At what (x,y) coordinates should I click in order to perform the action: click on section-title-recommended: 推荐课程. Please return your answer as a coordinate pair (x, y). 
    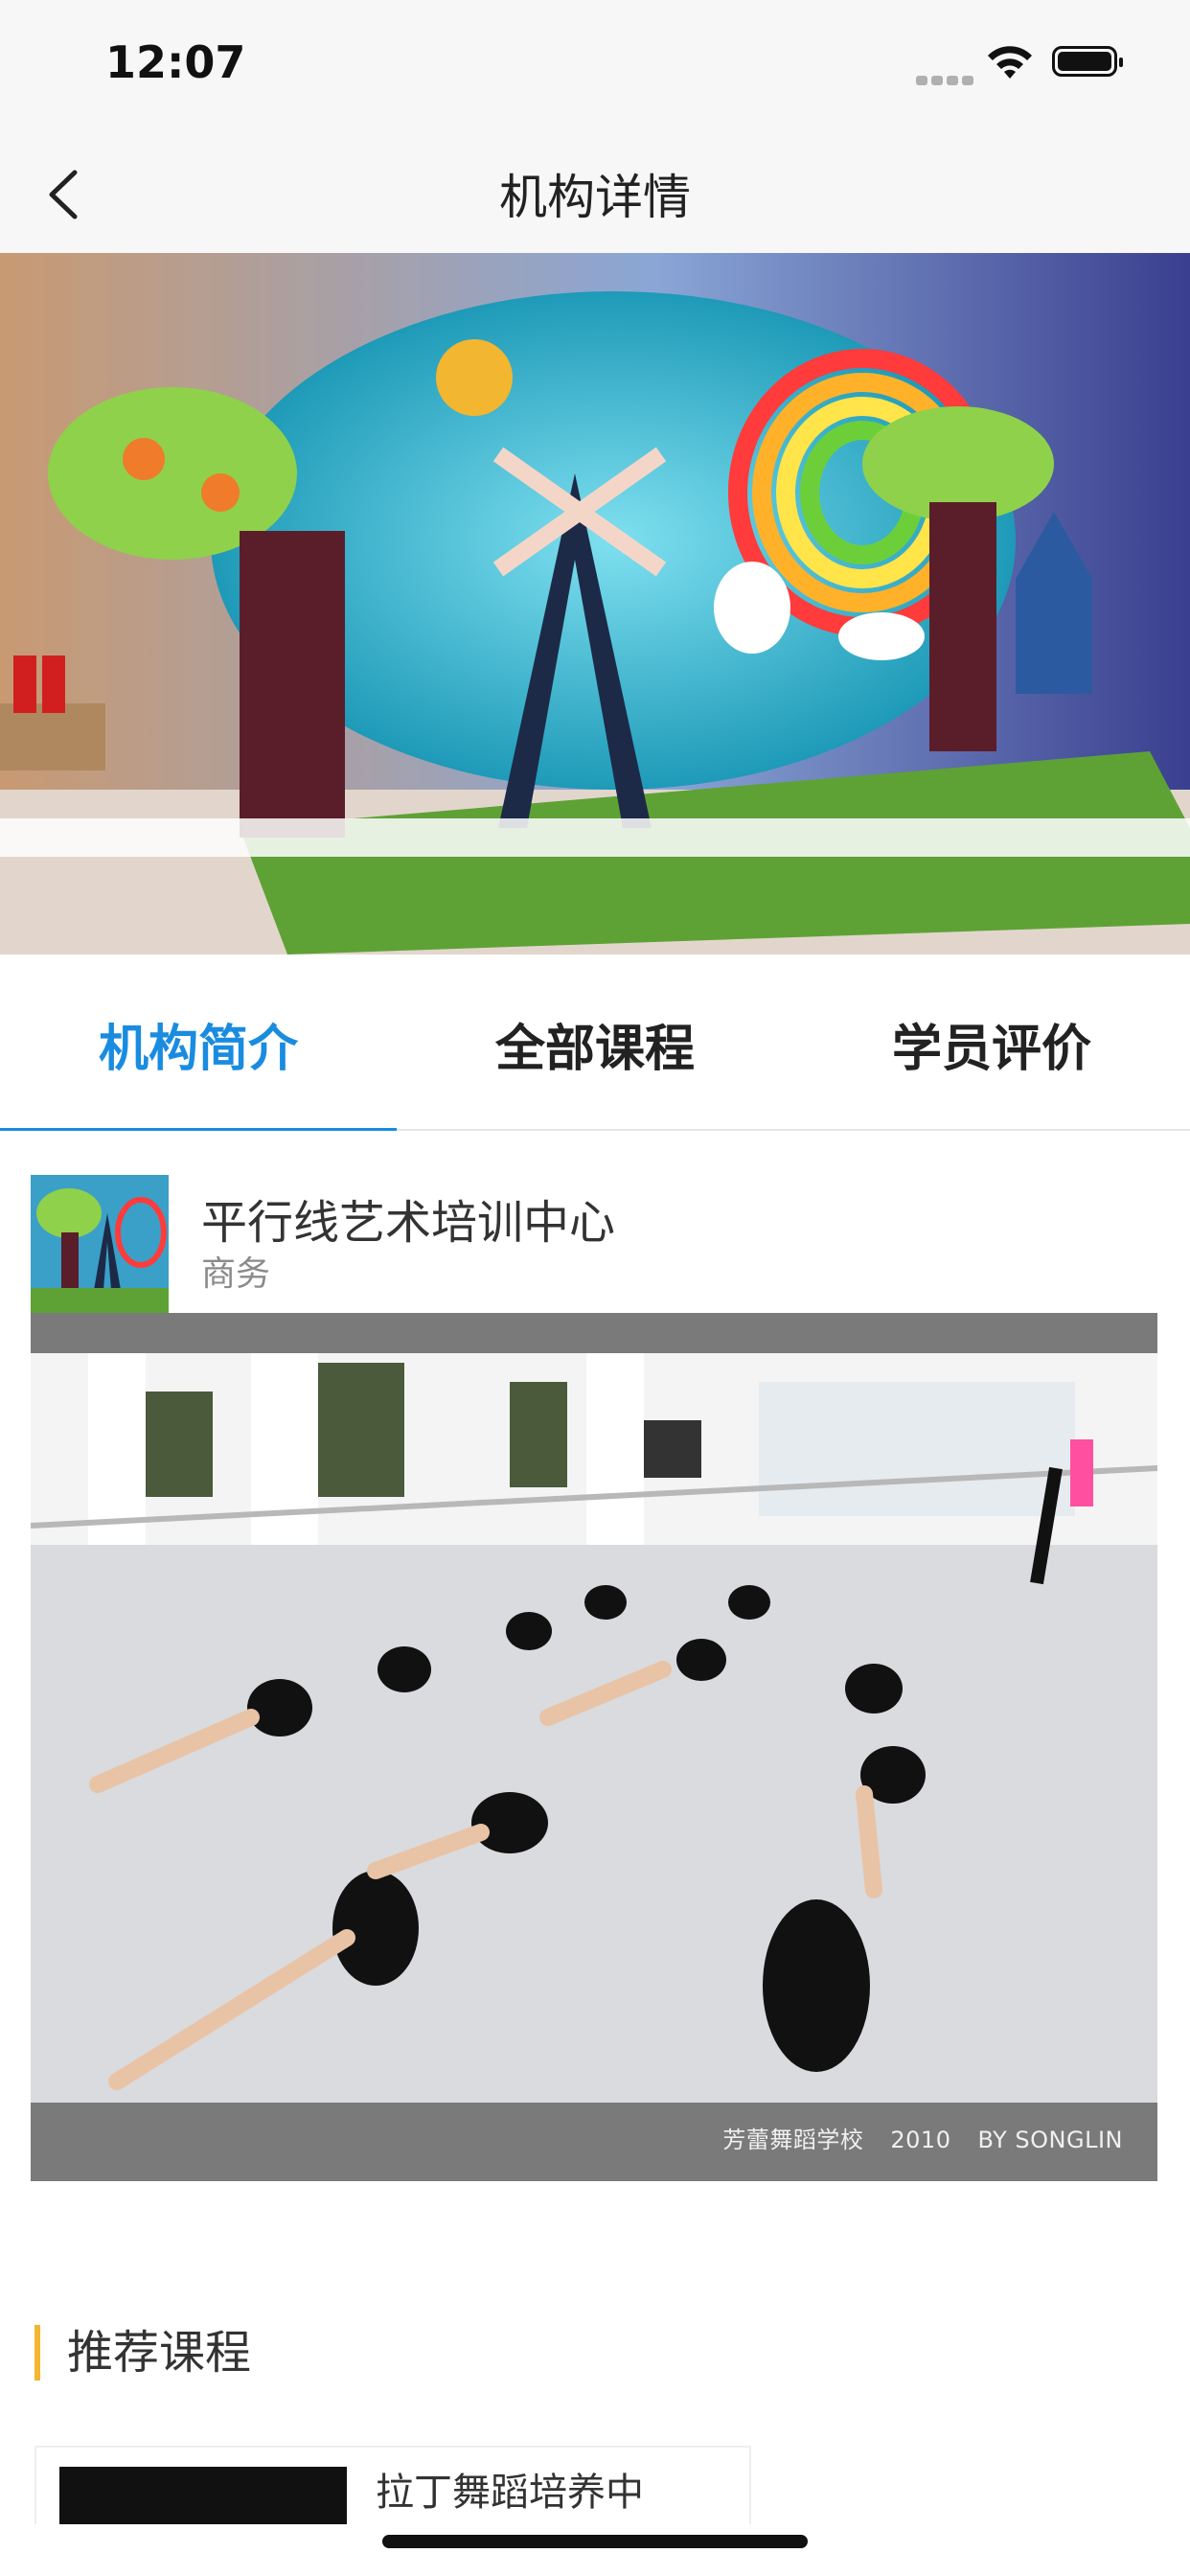
    Looking at the image, I should click on (143, 2352).